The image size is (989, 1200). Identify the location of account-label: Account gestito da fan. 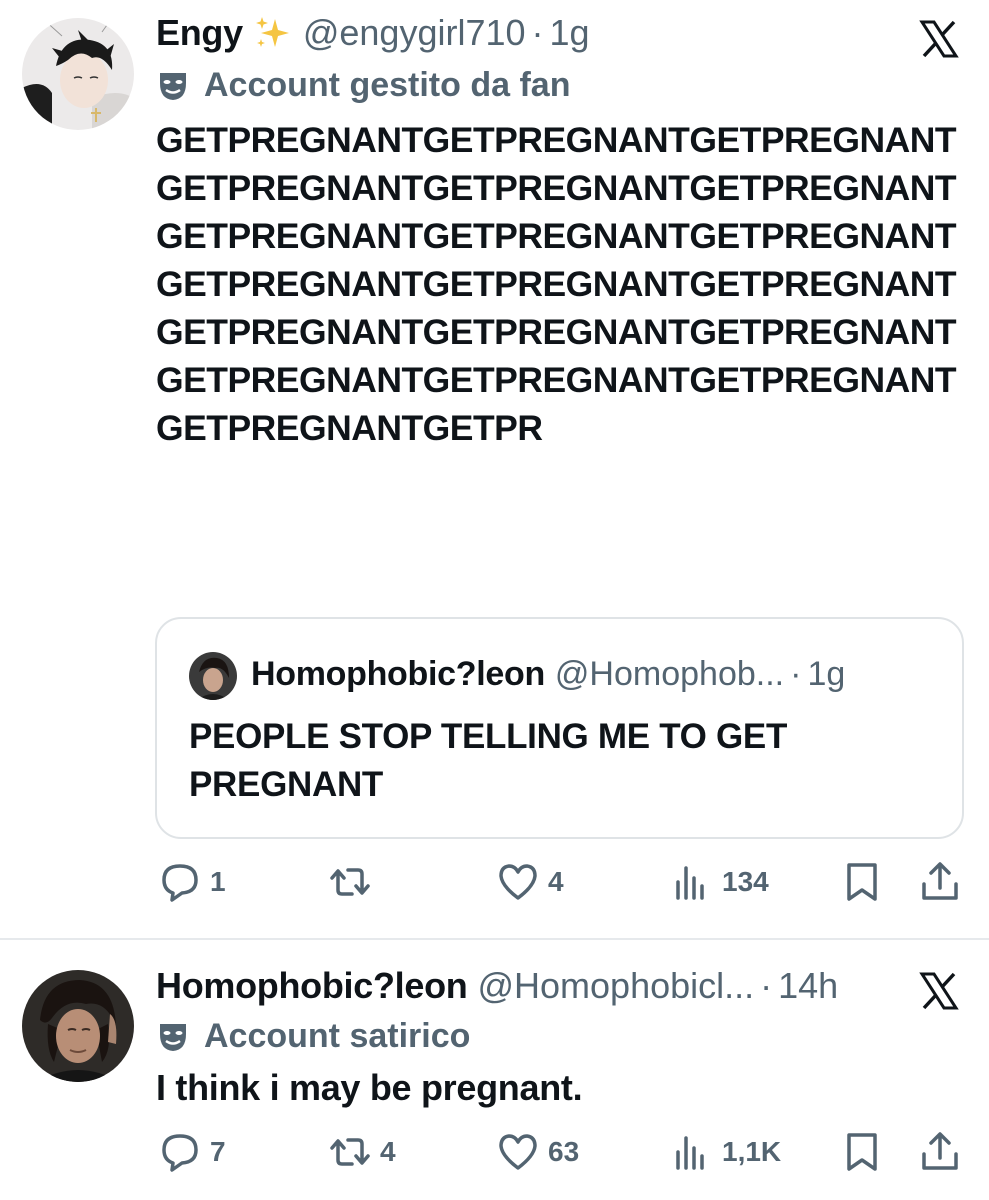
(363, 85).